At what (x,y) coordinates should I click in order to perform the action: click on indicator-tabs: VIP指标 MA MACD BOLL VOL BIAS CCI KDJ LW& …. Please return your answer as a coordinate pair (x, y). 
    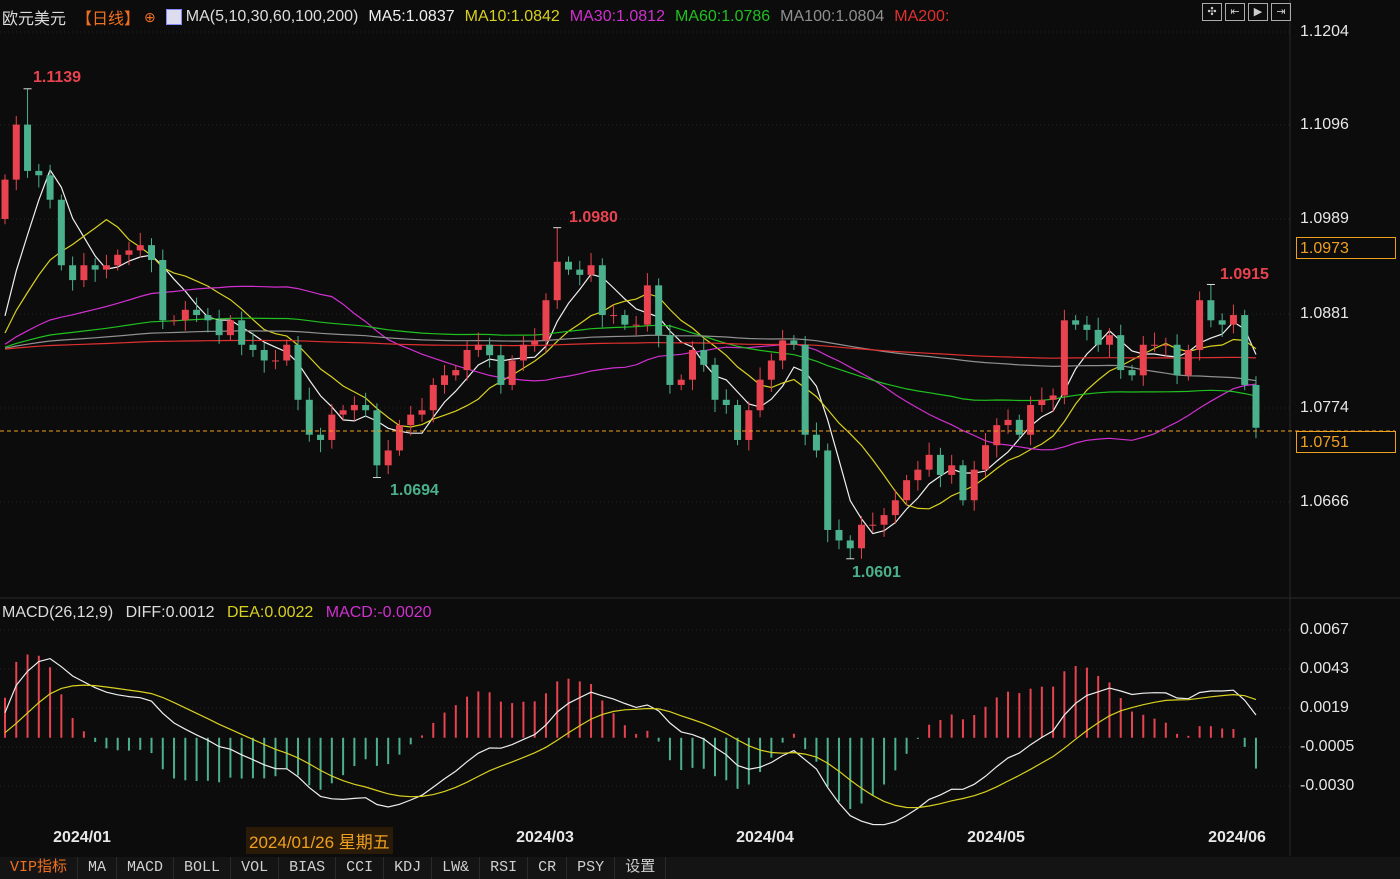
    Looking at the image, I should click on (700, 868).